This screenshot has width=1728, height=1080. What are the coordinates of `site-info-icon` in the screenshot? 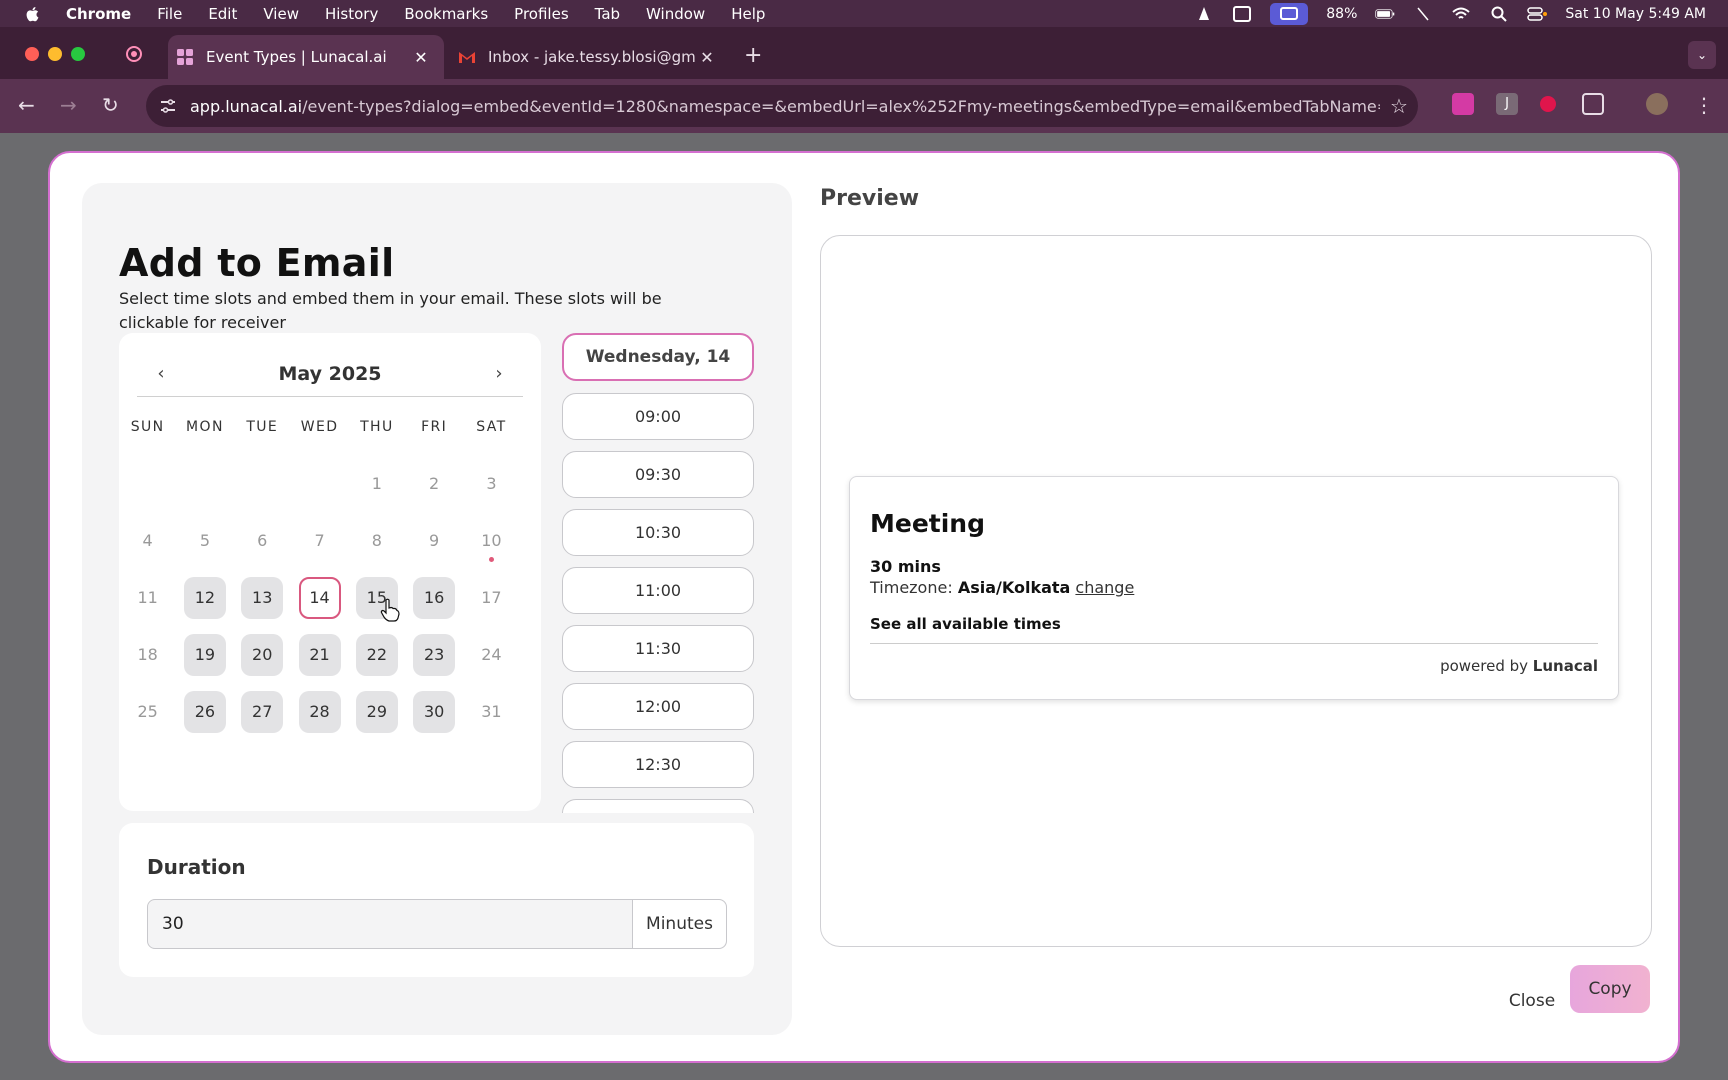 It's located at (168, 106).